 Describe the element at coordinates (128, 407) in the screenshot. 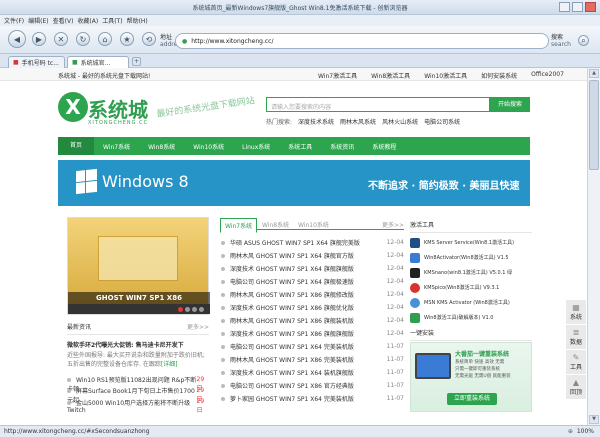

I see `news-item-text: 金山5000 Win10用户选择方能将不断升级Twitch` at that location.